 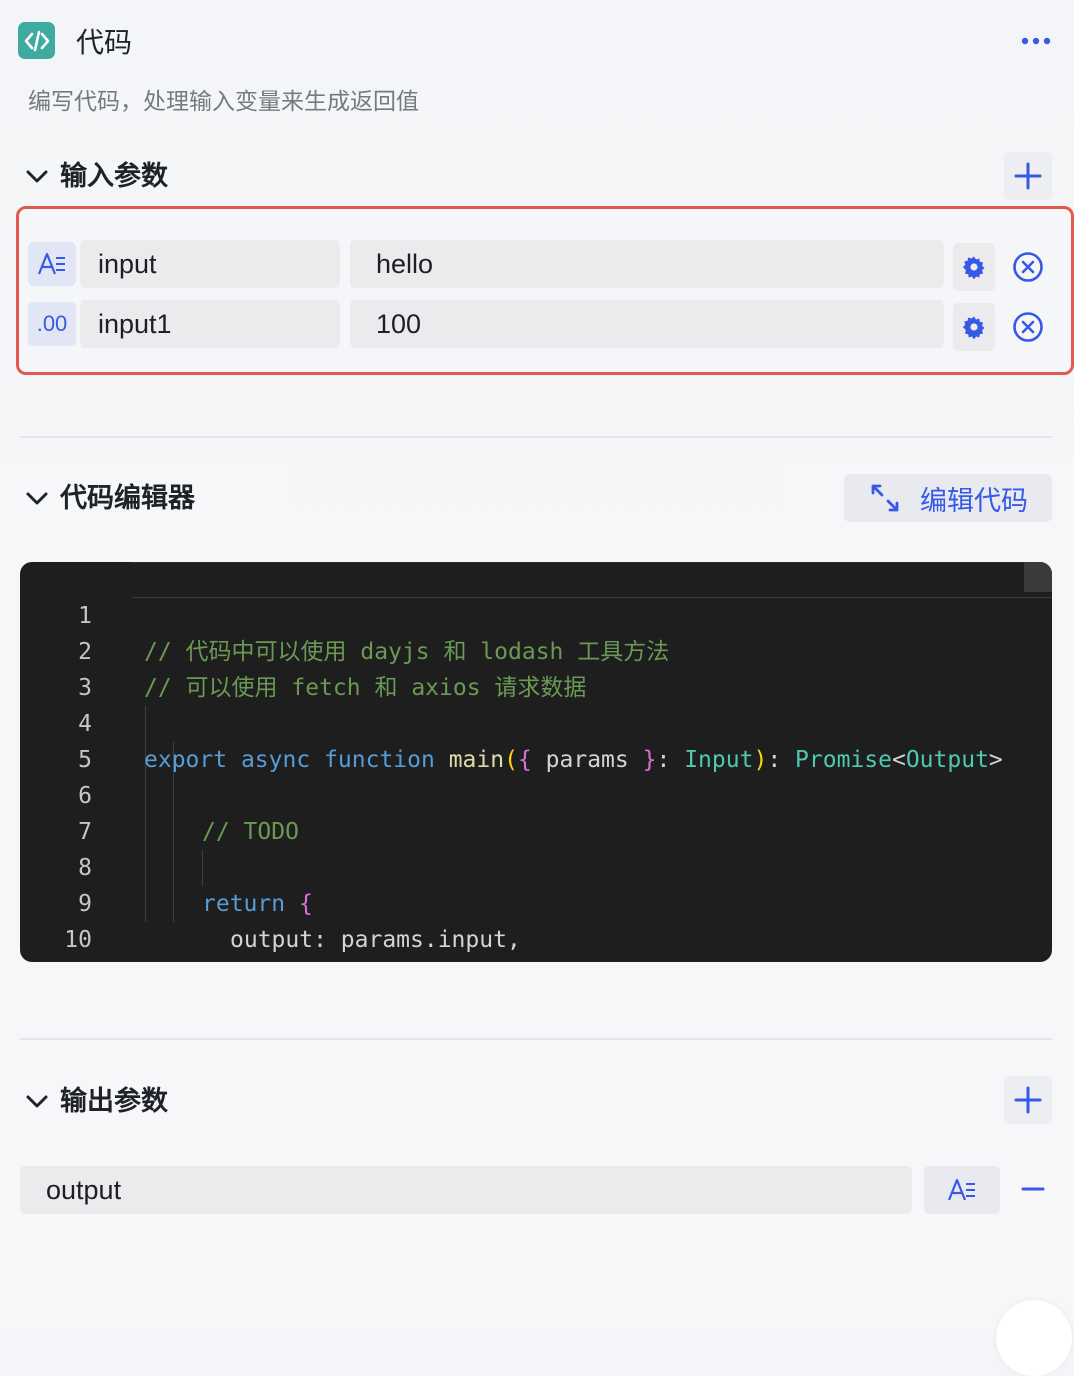 I want to click on code-line: 9 output: params.input,, so click(x=536, y=901).